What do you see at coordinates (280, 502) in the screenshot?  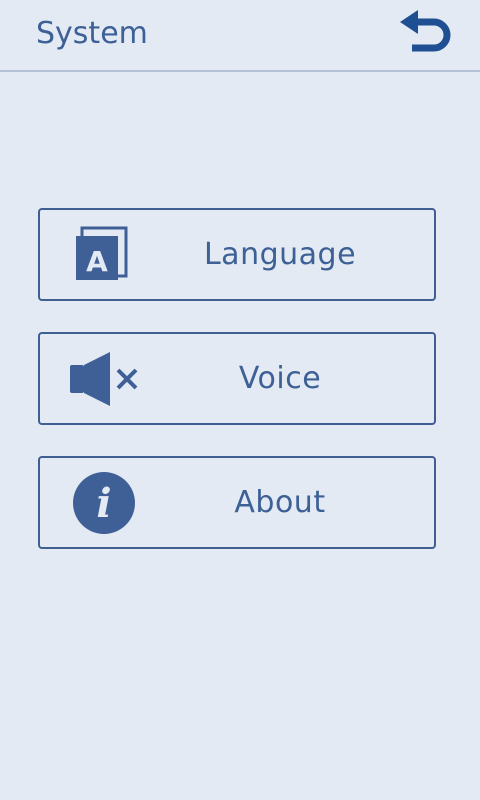 I see `about-label: About` at bounding box center [280, 502].